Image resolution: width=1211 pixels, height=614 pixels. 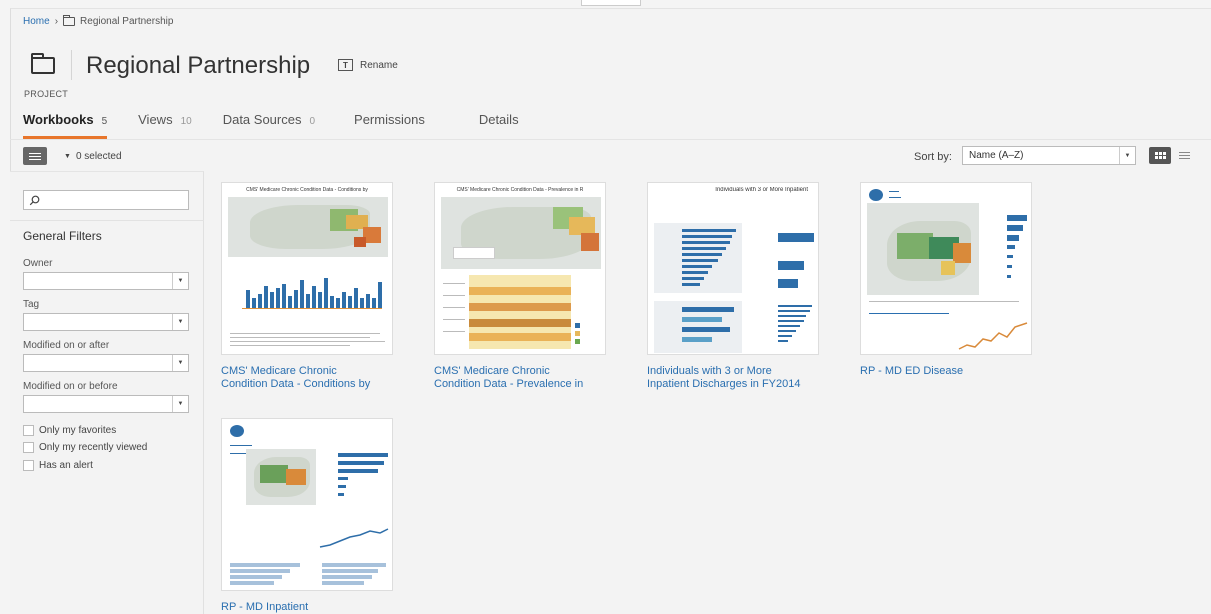 I want to click on search-input, so click(x=106, y=200).